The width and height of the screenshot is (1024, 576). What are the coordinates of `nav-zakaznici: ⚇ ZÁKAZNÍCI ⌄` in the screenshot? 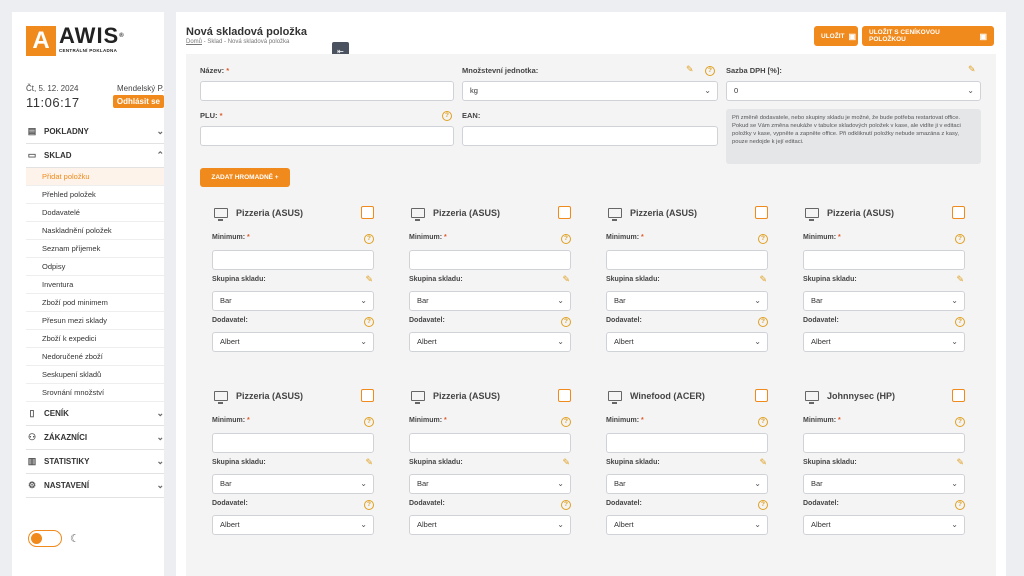 It's located at (95, 438).